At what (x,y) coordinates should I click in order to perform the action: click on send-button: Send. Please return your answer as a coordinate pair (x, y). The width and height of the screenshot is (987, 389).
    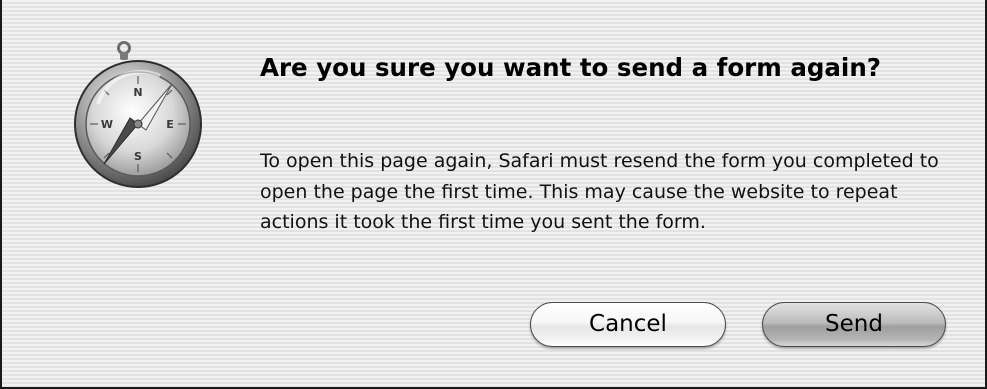
    Looking at the image, I should click on (854, 324).